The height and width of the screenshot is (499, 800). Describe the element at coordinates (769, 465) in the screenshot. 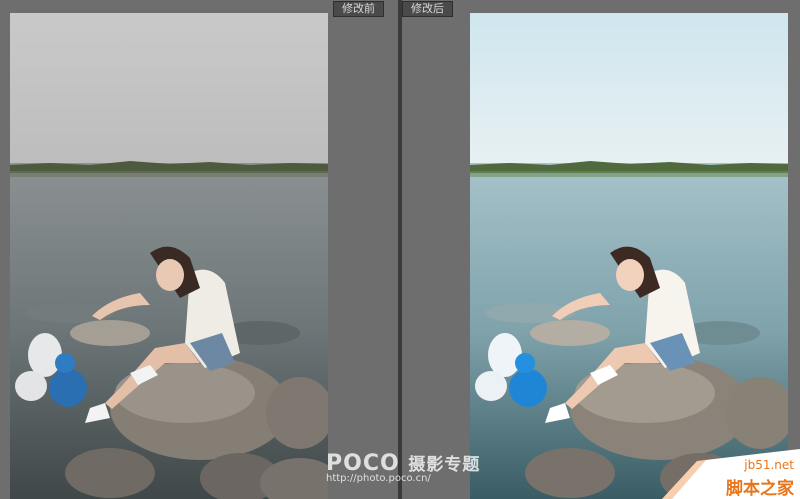

I see `site-domain: jb51.net` at that location.